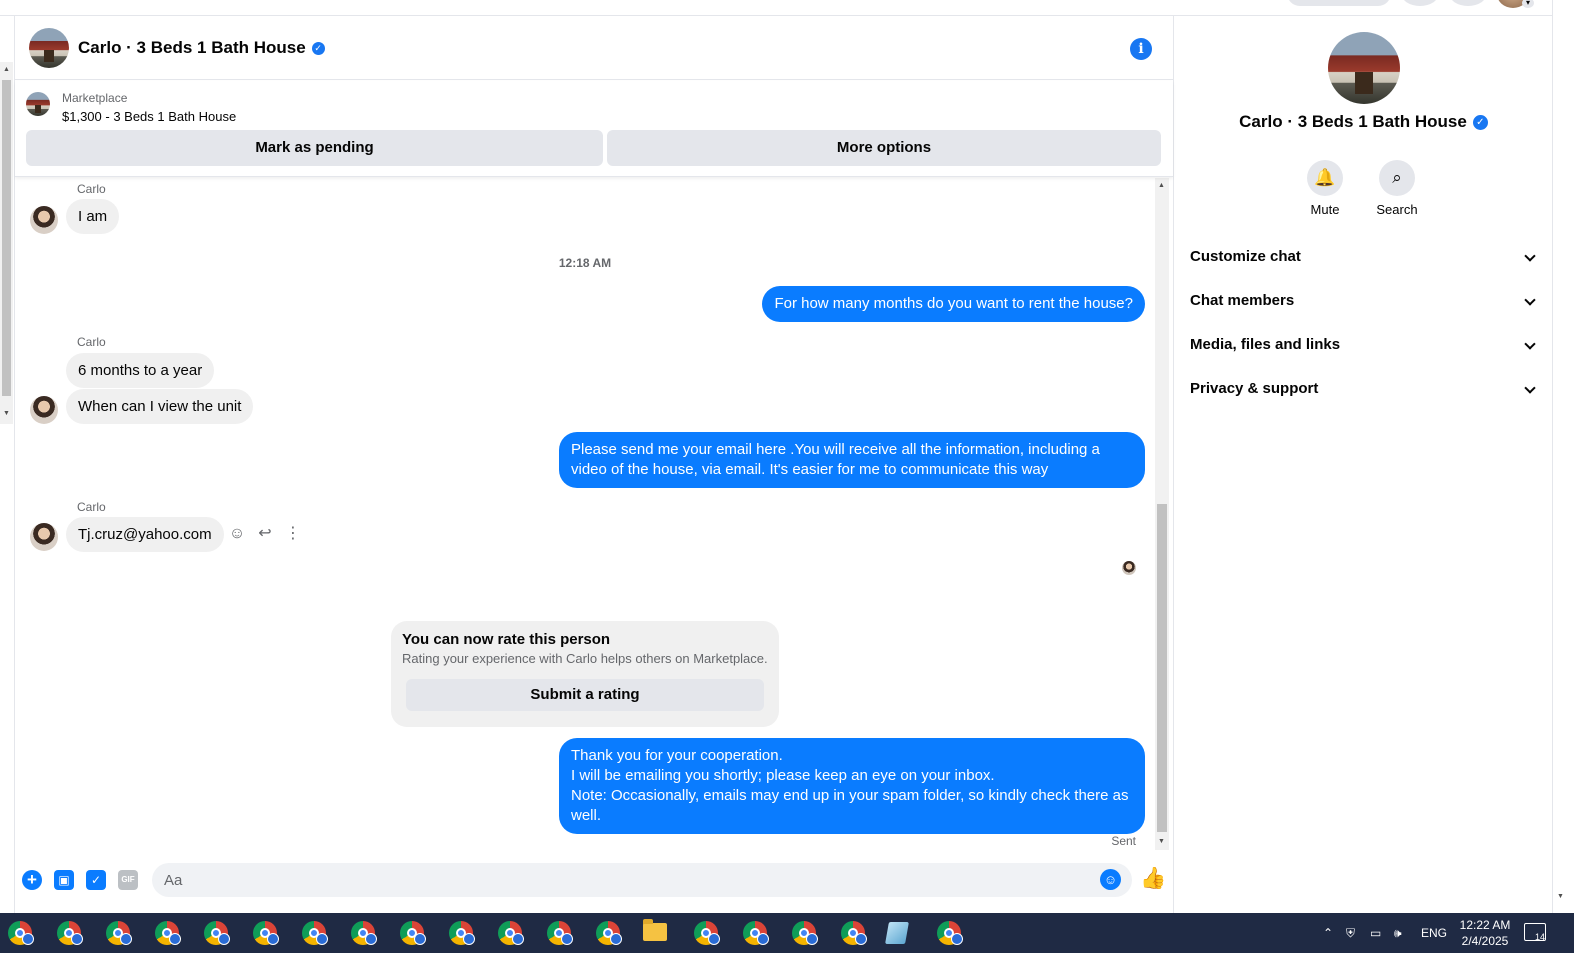 The width and height of the screenshot is (1574, 953). I want to click on thumbs-up-icon: 👍, so click(1153, 879).